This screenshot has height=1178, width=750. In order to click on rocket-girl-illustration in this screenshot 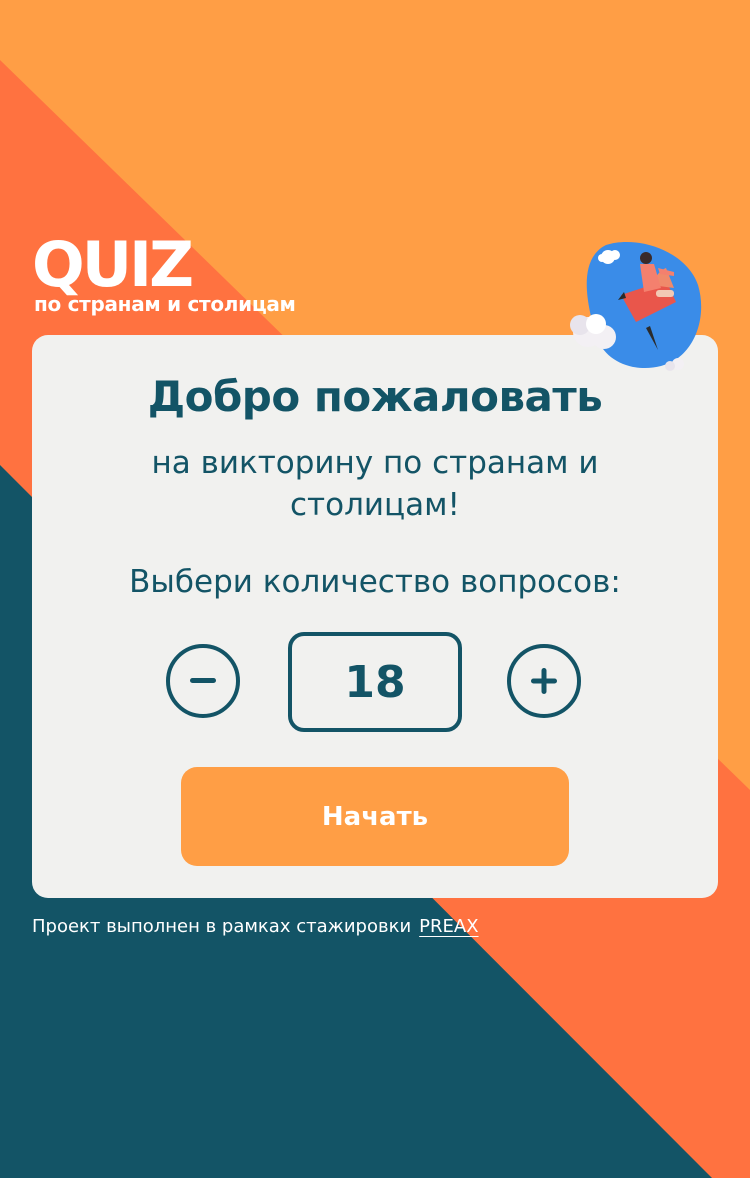, I will do `click(636, 306)`.